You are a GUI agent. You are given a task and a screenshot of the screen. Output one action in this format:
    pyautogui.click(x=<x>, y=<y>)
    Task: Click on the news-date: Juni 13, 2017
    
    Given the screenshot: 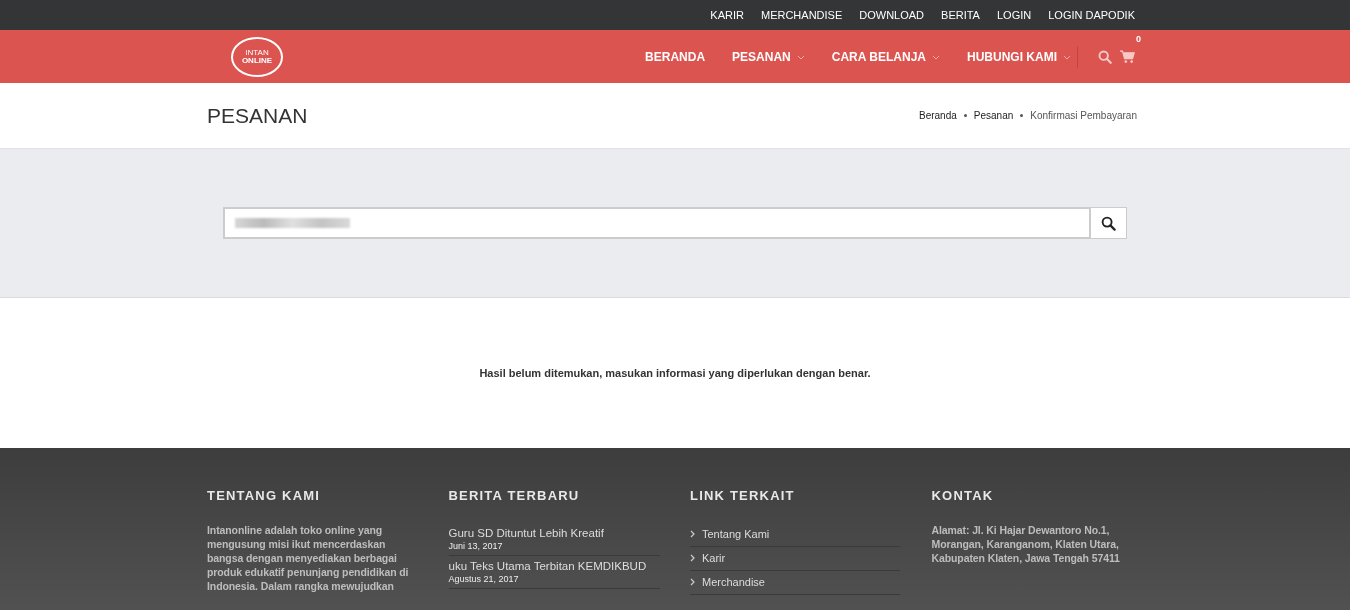 What is the action you would take?
    pyautogui.click(x=476, y=546)
    